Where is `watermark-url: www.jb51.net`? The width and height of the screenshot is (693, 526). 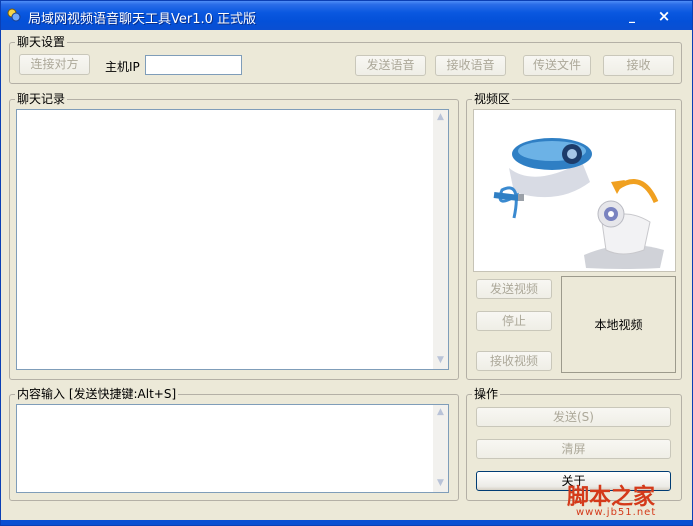 watermark-url: www.jb51.net is located at coordinates (616, 512).